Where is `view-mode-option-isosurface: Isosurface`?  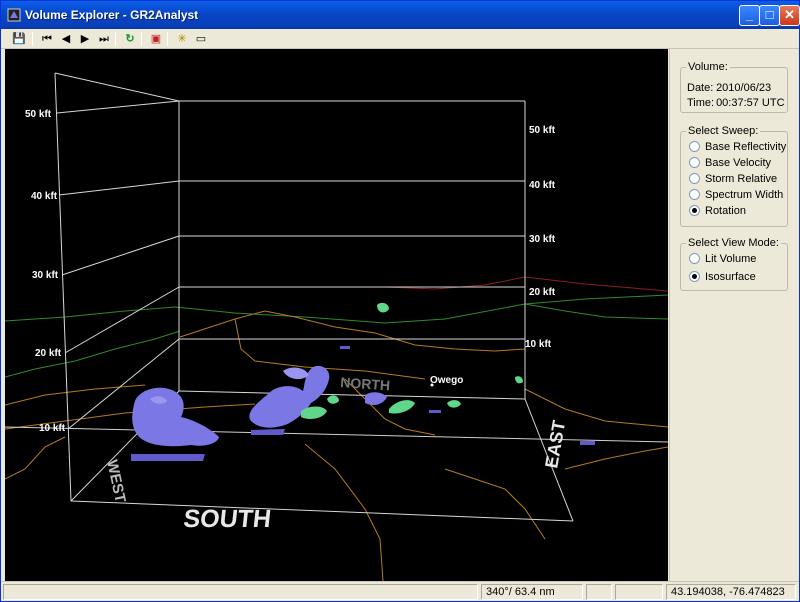 view-mode-option-isosurface: Isosurface is located at coordinates (722, 278).